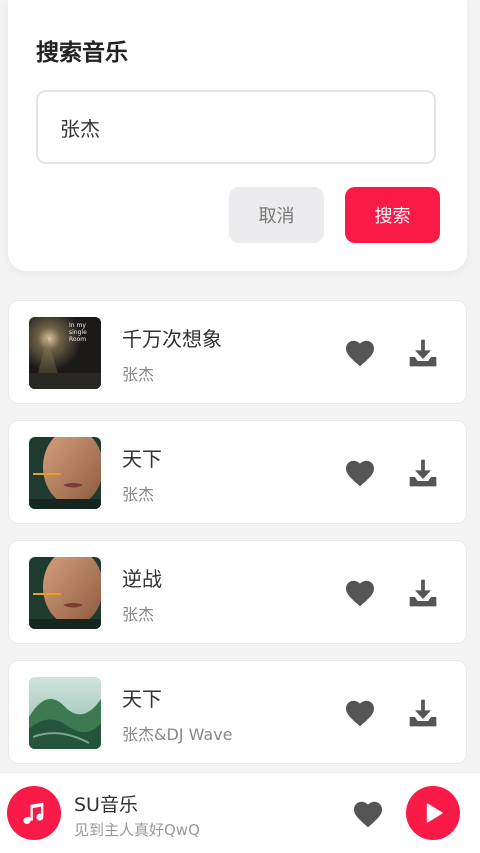 The height and width of the screenshot is (853, 480). I want to click on album-cover-text: In my single Room, so click(78, 332).